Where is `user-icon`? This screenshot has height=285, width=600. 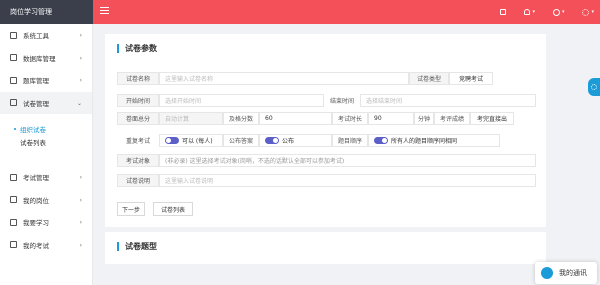
user-icon is located at coordinates (556, 12).